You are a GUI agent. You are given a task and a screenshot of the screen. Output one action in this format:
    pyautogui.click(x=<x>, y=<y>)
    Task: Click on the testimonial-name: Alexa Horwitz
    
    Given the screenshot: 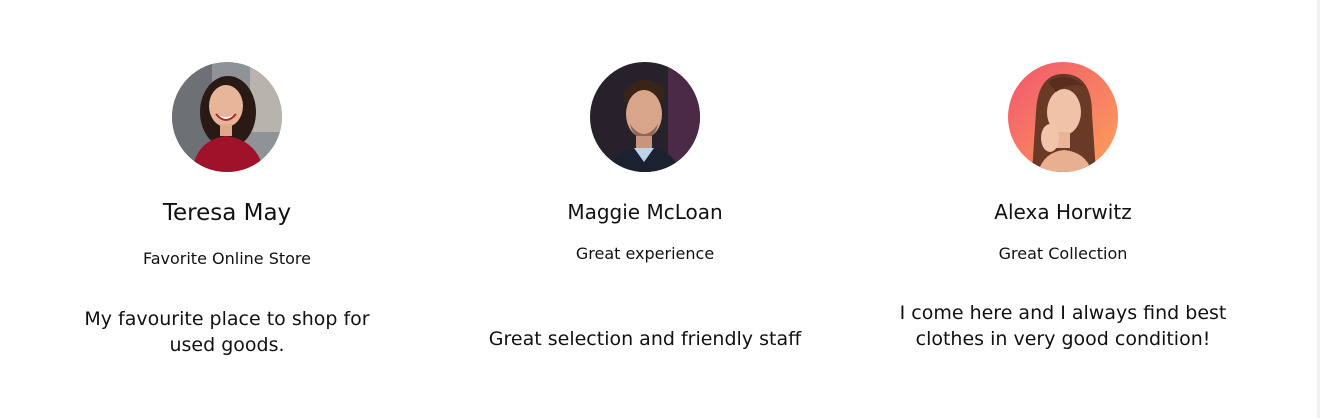 What is the action you would take?
    pyautogui.click(x=1063, y=212)
    